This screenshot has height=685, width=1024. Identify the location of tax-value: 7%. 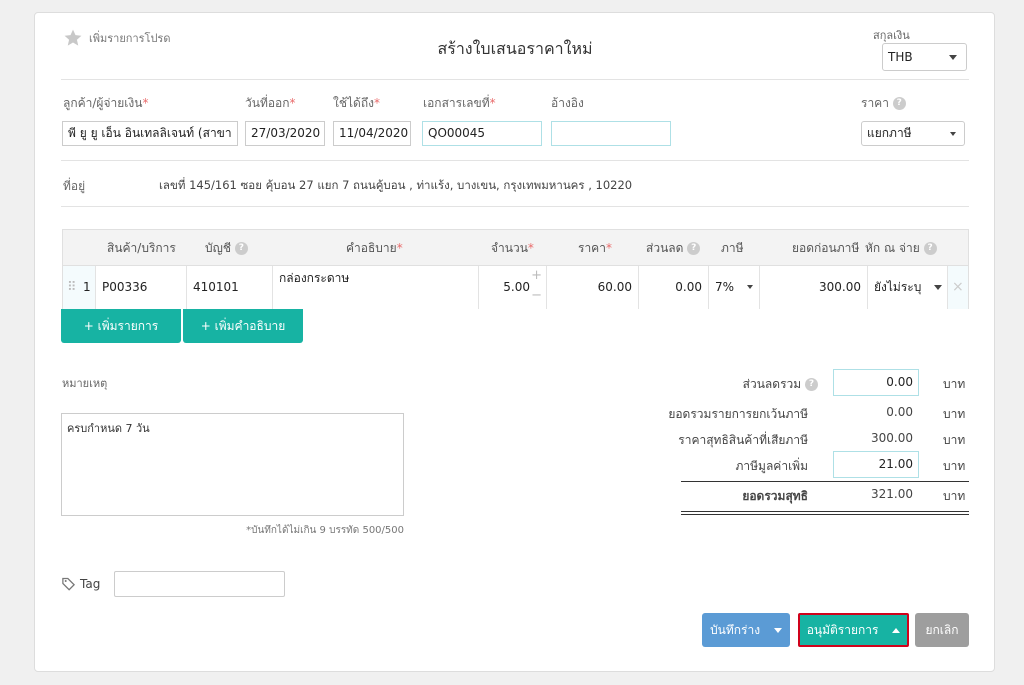
(725, 287).